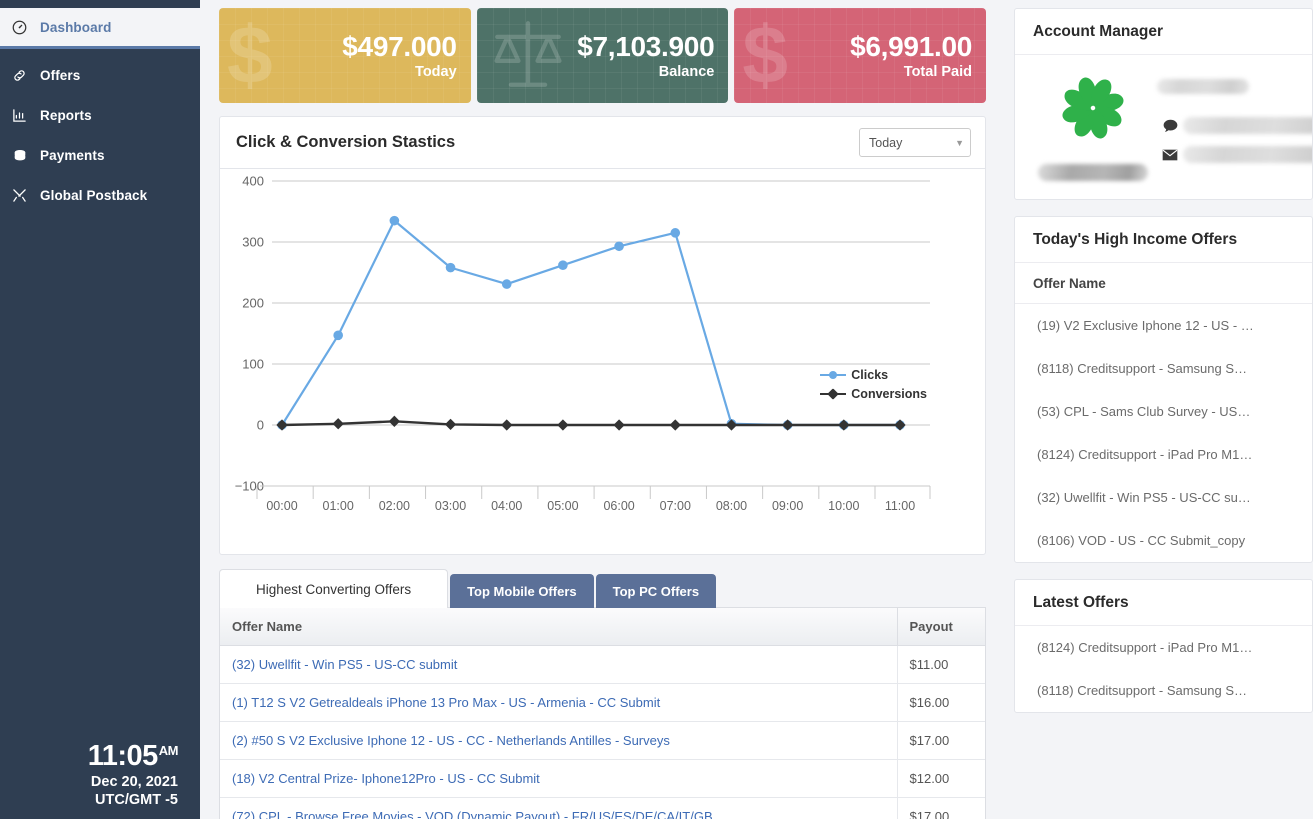  I want to click on stat-card-total-paid: $ $6,991.00 Total Paid, so click(860, 55).